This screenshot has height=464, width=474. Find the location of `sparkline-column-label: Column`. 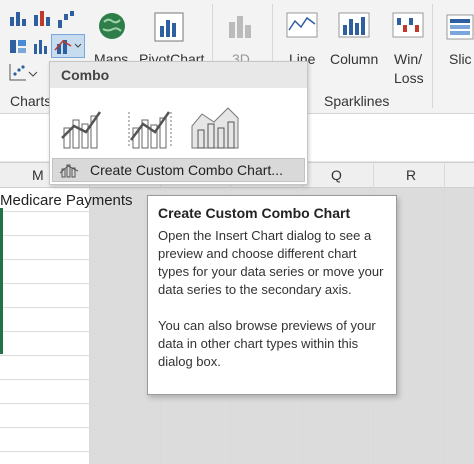

sparkline-column-label: Column is located at coordinates (354, 59).